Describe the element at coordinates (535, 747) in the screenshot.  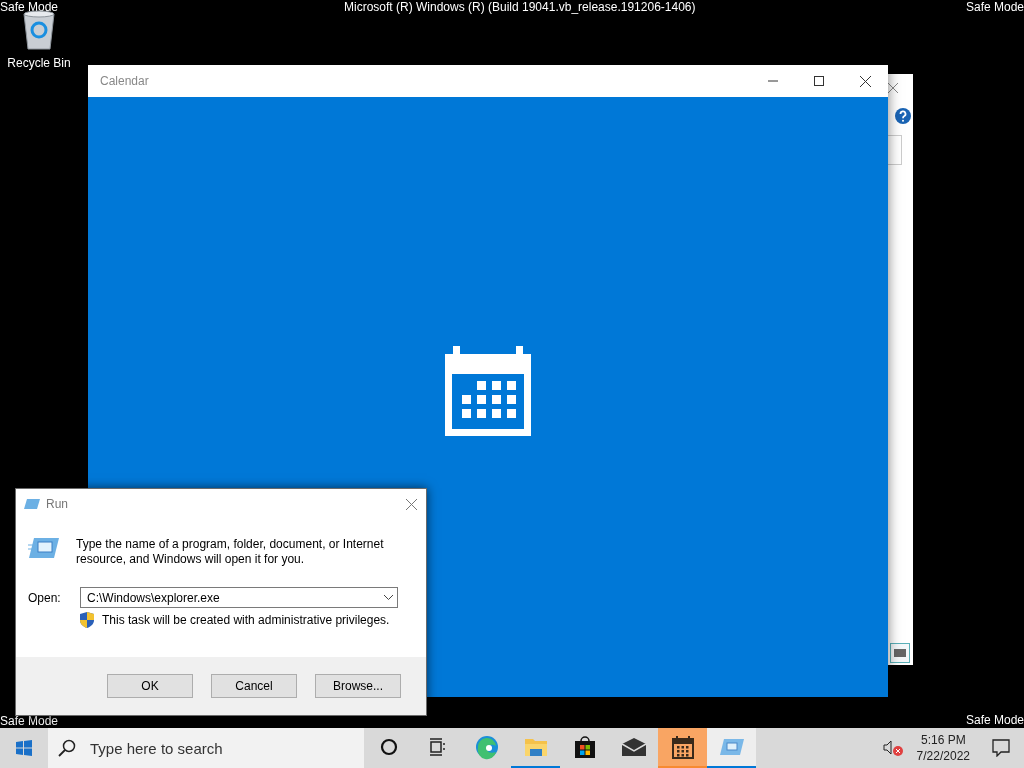
I see `folder-icon` at that location.